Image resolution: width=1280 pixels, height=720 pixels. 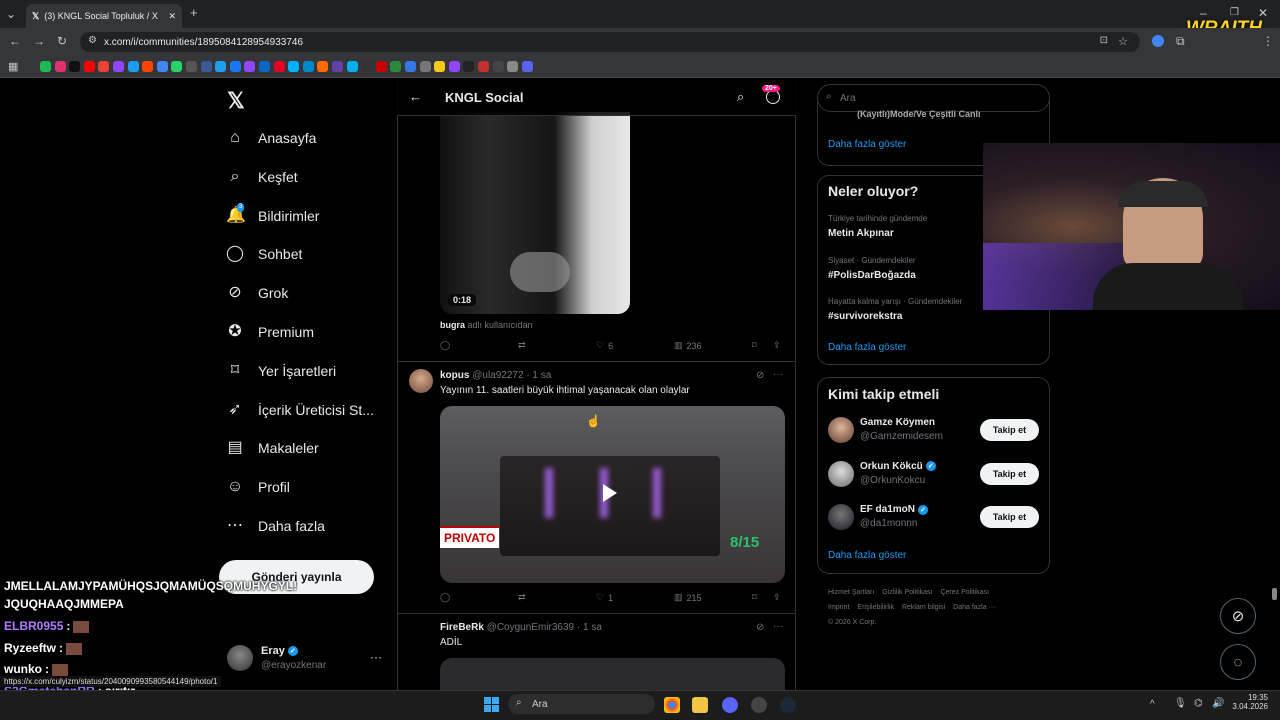 What do you see at coordinates (1238, 616) in the screenshot?
I see `grok-fab-button: ⊘` at bounding box center [1238, 616].